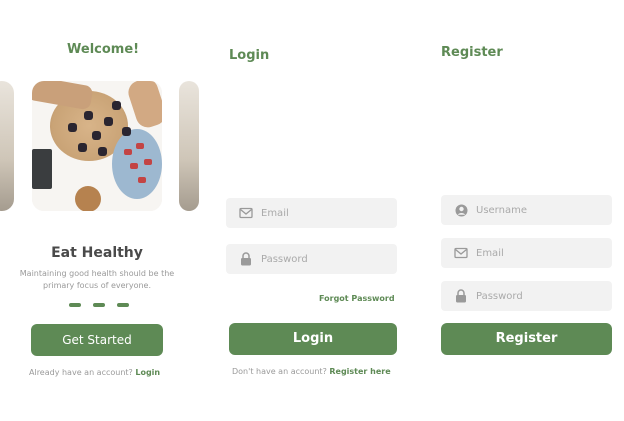  What do you see at coordinates (103, 49) in the screenshot?
I see `welcome-title: Welcome!` at bounding box center [103, 49].